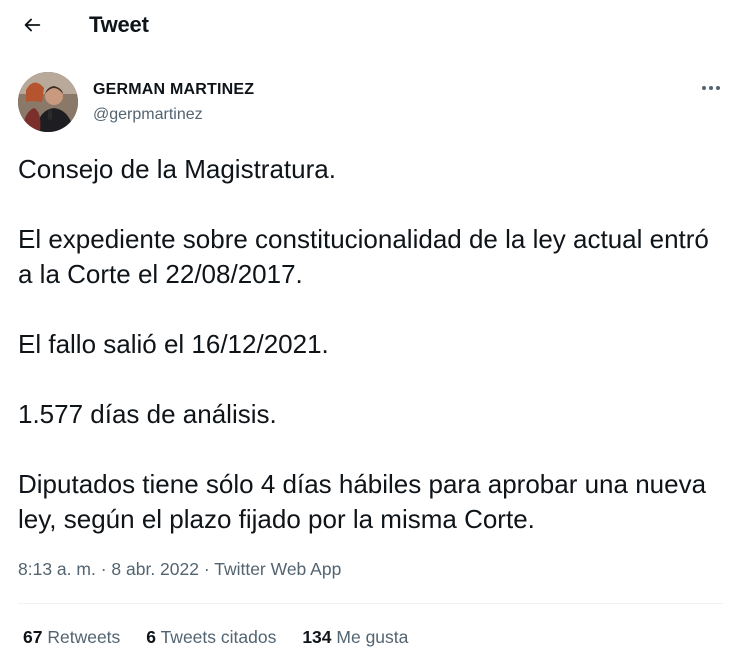 The width and height of the screenshot is (737, 663). Describe the element at coordinates (33, 637) in the screenshot. I see `retweets-count: 67` at that location.